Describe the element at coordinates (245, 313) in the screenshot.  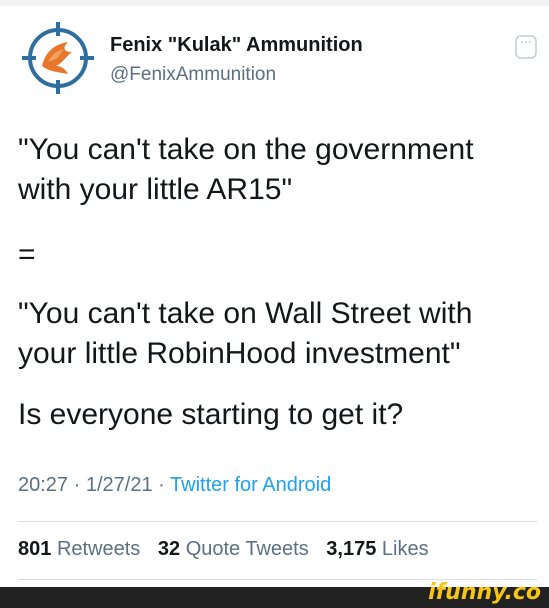
I see `tweet-text-line: "You can't take on Wall Street with` at that location.